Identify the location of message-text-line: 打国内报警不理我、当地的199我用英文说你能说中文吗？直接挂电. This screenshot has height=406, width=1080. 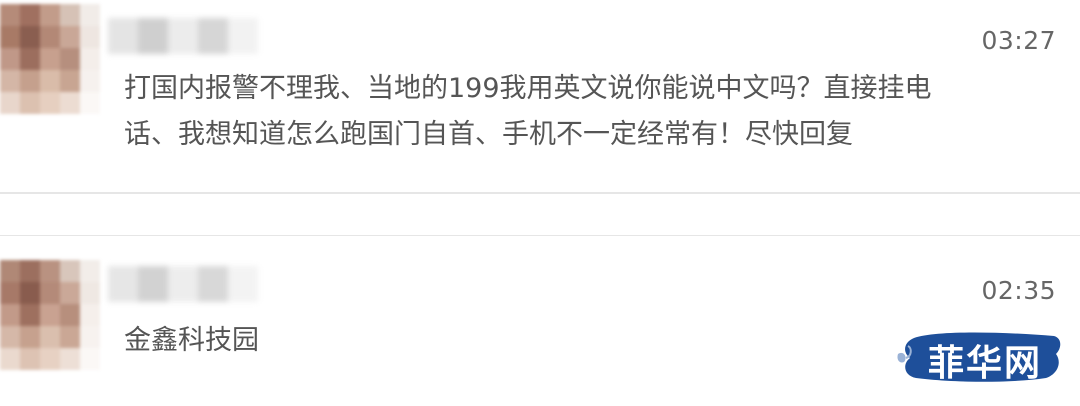
(528, 88).